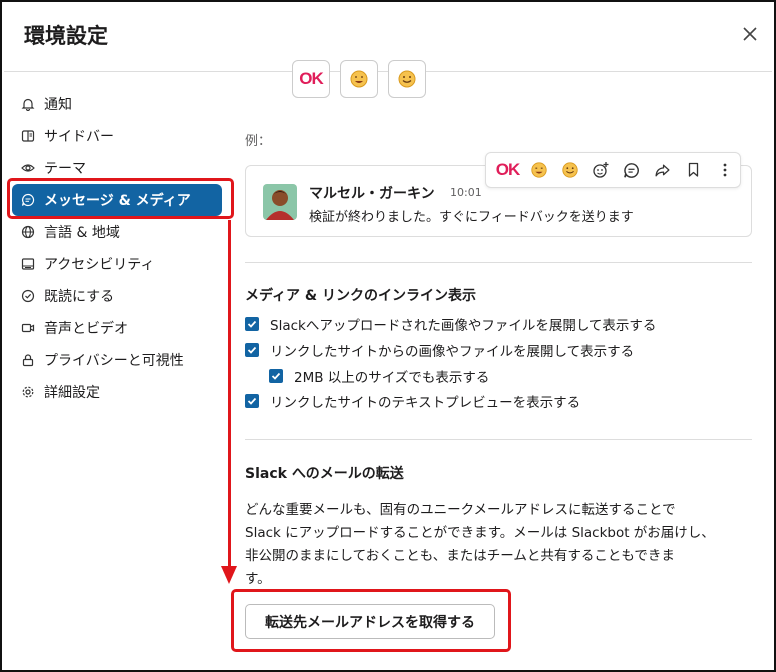  I want to click on sidebar-icon, so click(28, 136).